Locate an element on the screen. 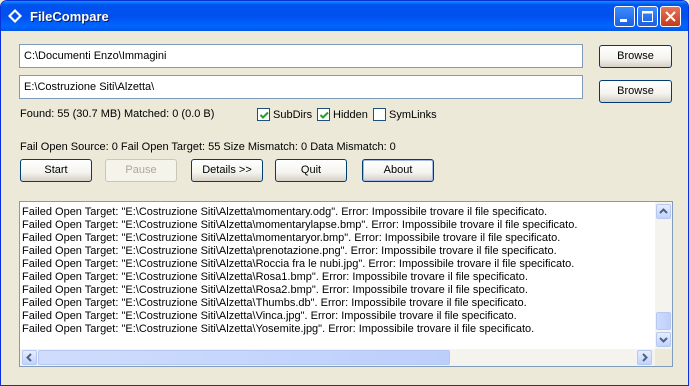  chevron-down-icon is located at coordinates (663, 340).